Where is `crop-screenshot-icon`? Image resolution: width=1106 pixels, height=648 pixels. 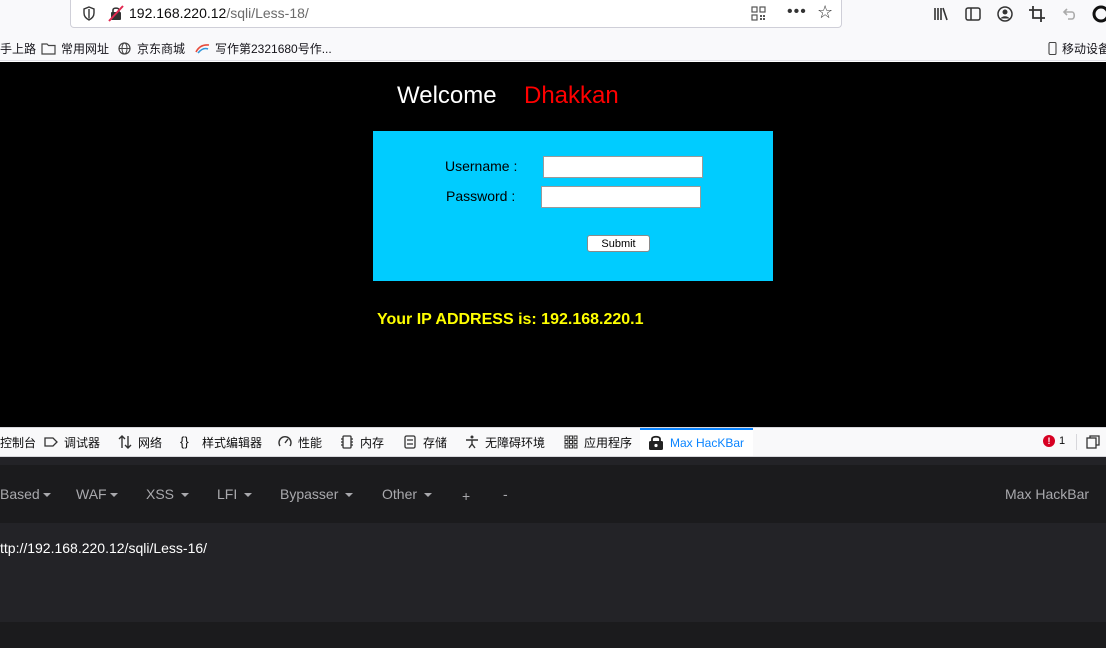 crop-screenshot-icon is located at coordinates (1037, 14).